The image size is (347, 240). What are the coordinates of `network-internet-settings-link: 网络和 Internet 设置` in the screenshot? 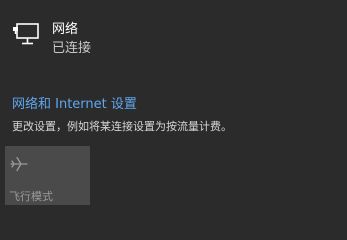 It's located at (74, 105).